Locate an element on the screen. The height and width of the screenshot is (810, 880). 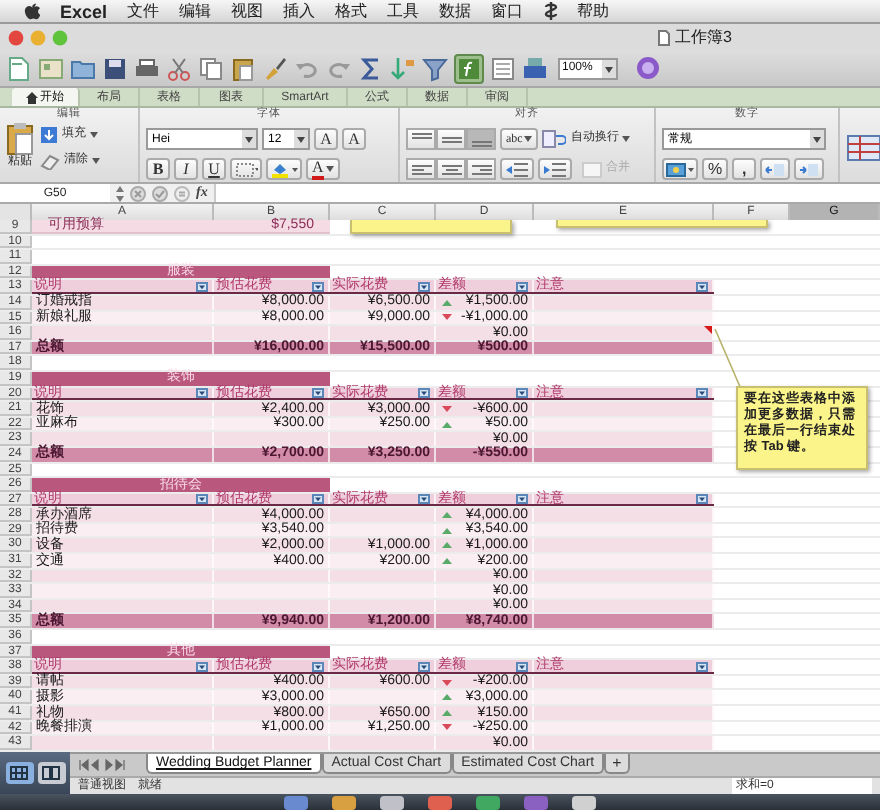
check-icon is located at coordinates (160, 193).